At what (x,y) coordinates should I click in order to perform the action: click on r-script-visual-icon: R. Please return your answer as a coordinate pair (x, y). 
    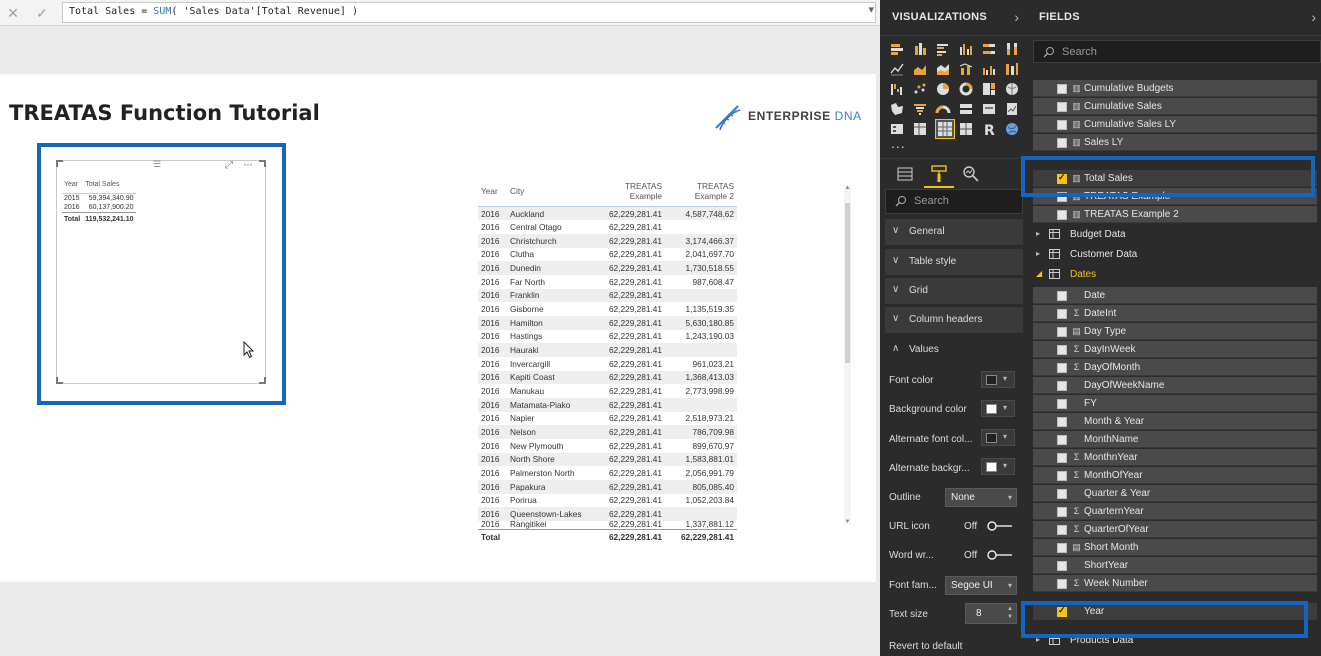
    Looking at the image, I should click on (989, 129).